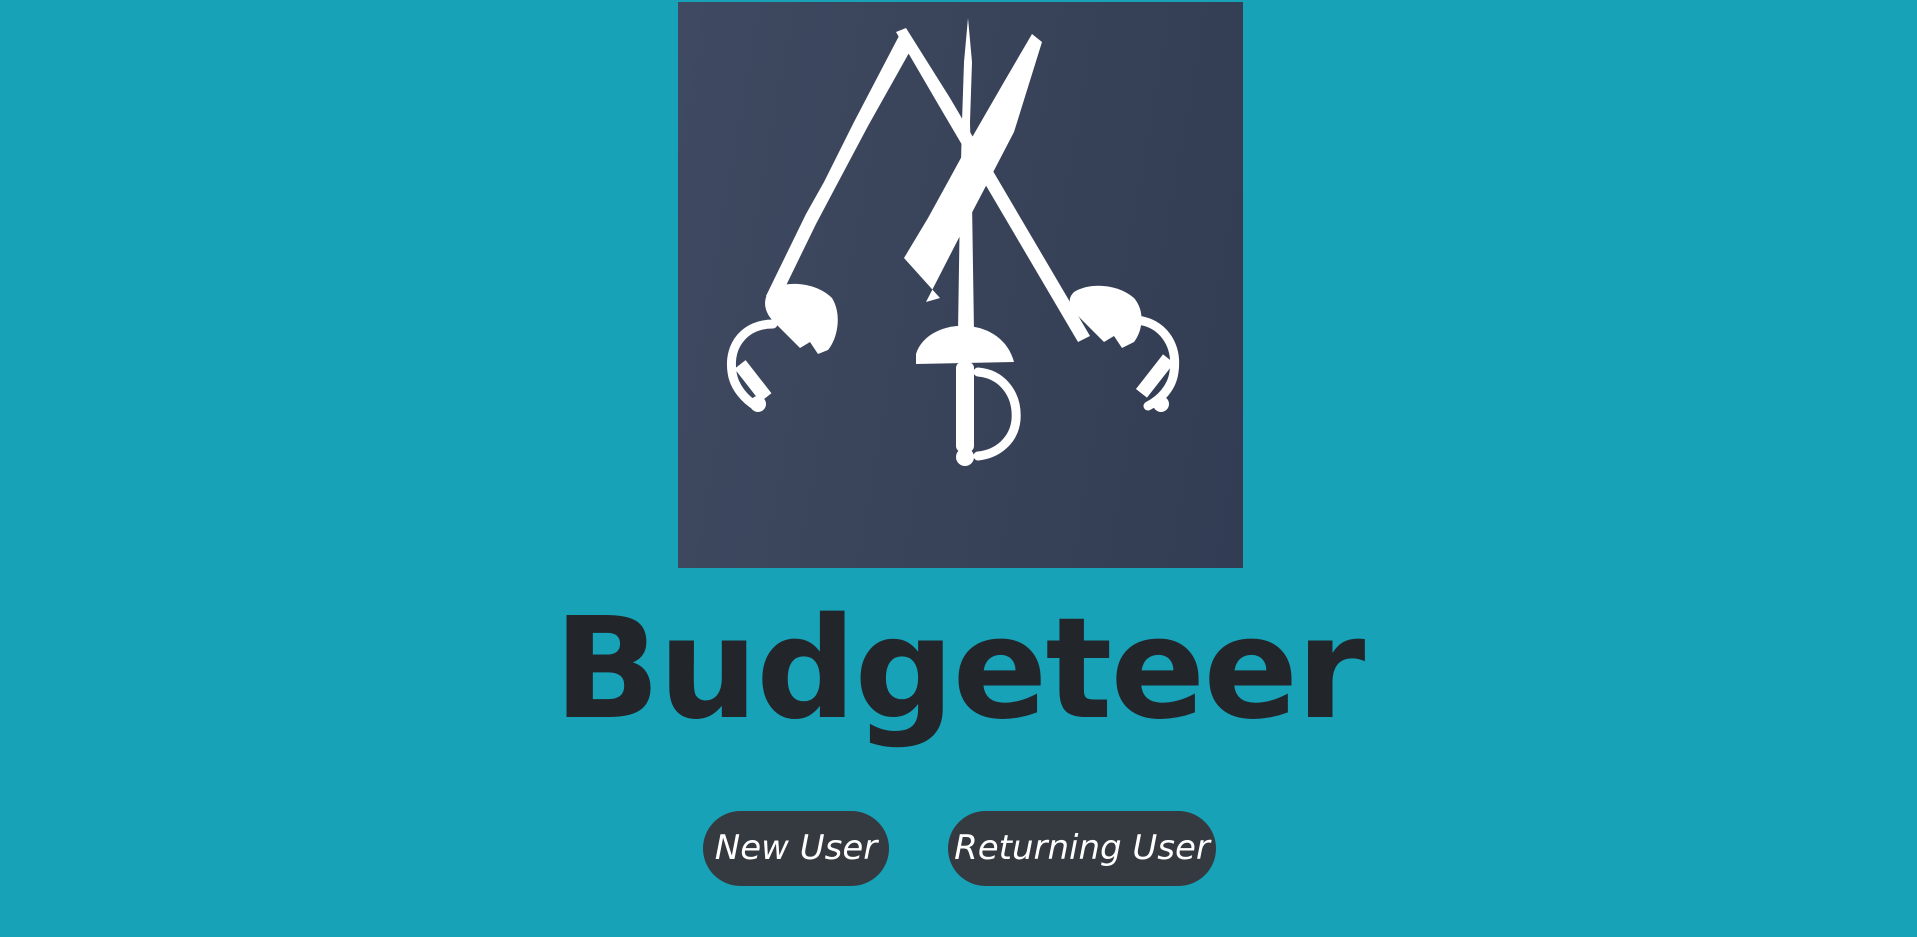  Describe the element at coordinates (953, 242) in the screenshot. I see `crossed-swords-icon` at that location.